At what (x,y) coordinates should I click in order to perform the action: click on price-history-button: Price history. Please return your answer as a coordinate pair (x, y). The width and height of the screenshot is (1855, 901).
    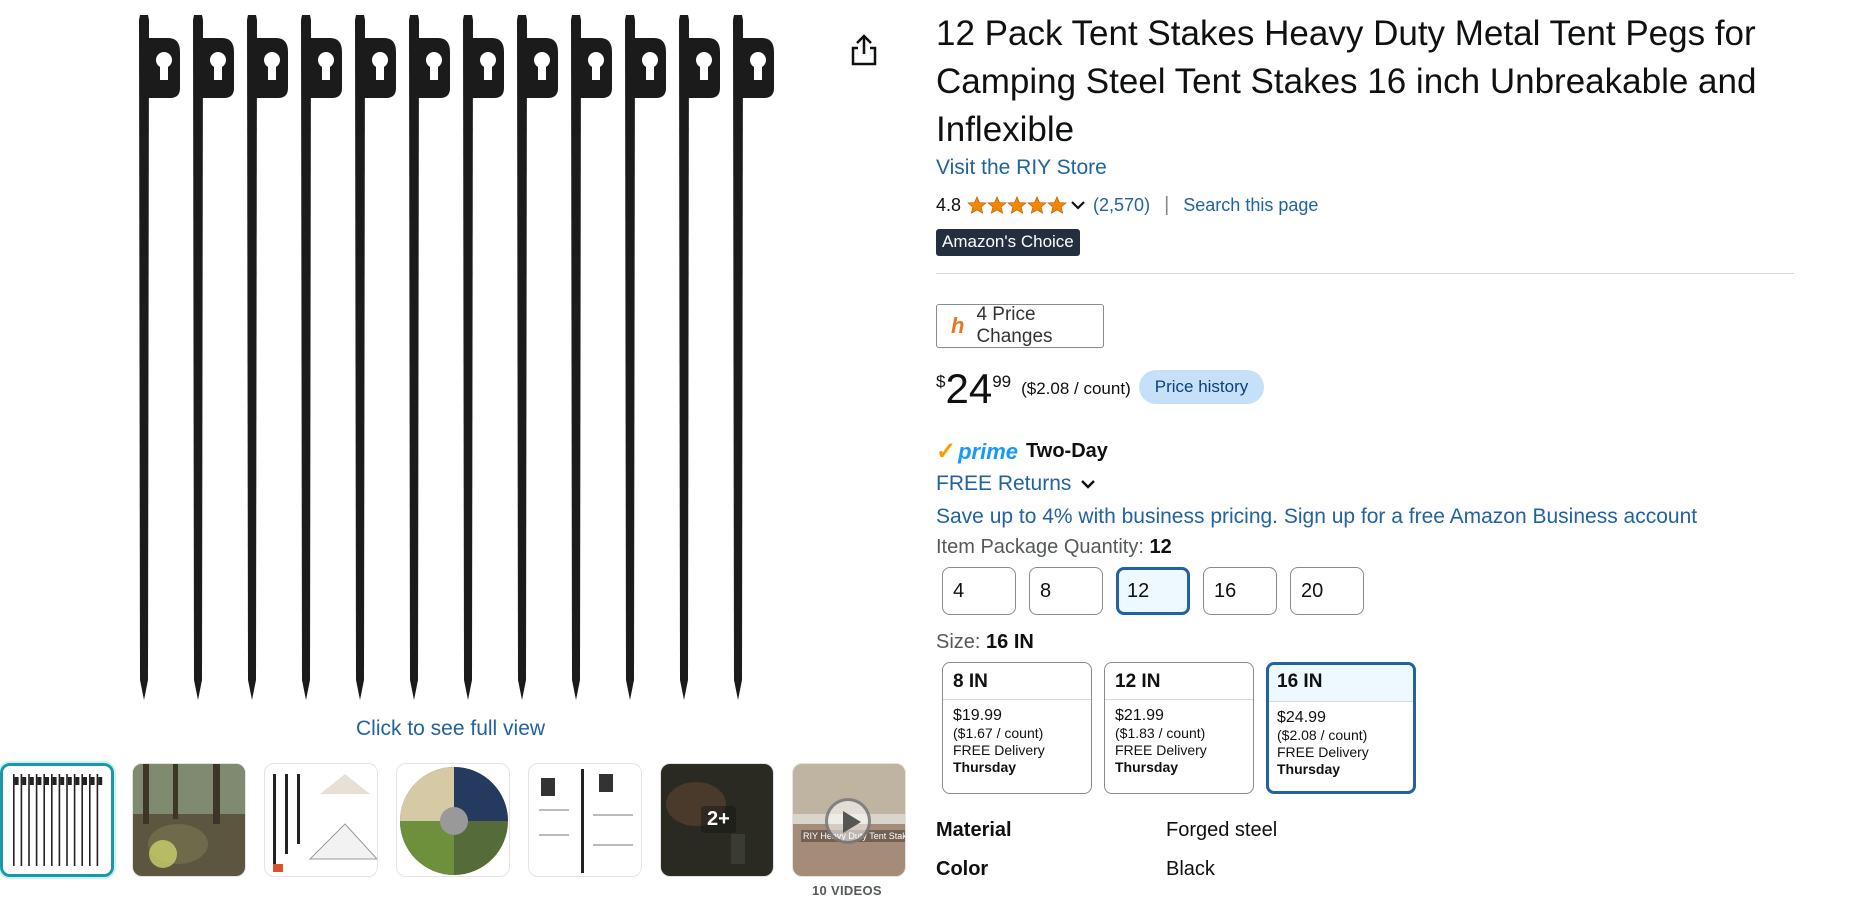
    Looking at the image, I should click on (1201, 387).